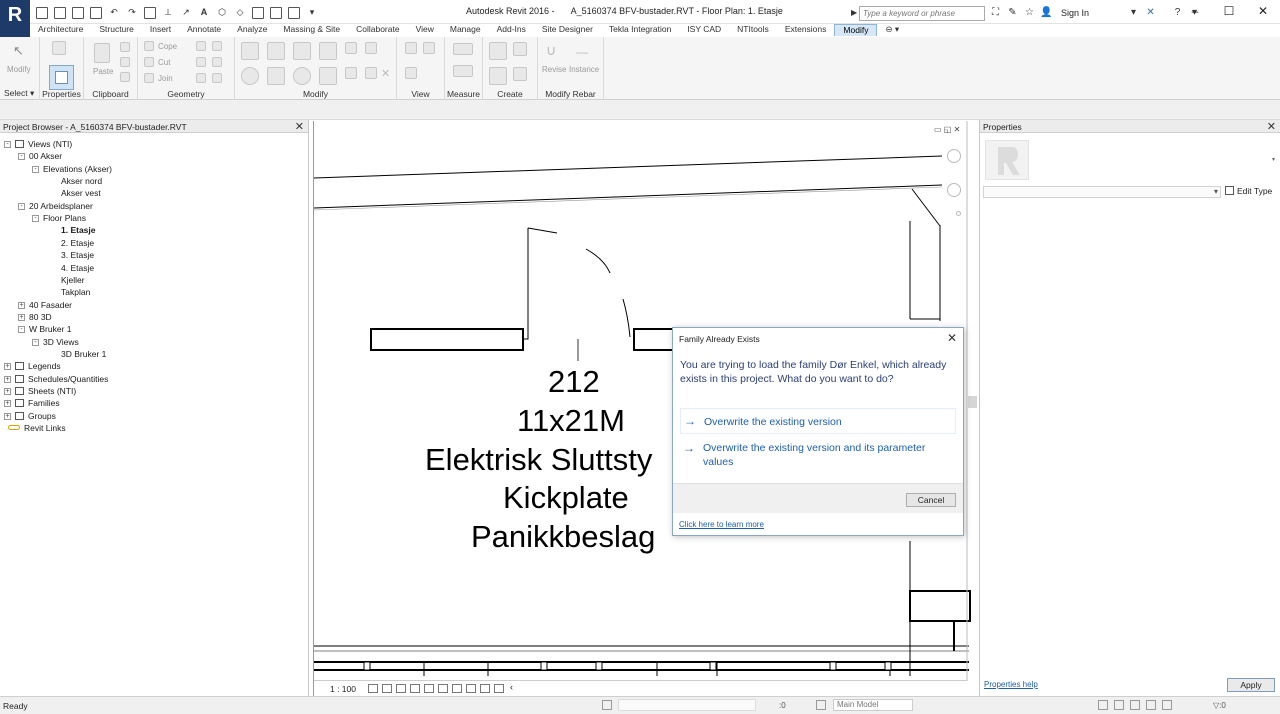  Describe the element at coordinates (1167, 705) in the screenshot. I see `drag-elements-icon` at that location.